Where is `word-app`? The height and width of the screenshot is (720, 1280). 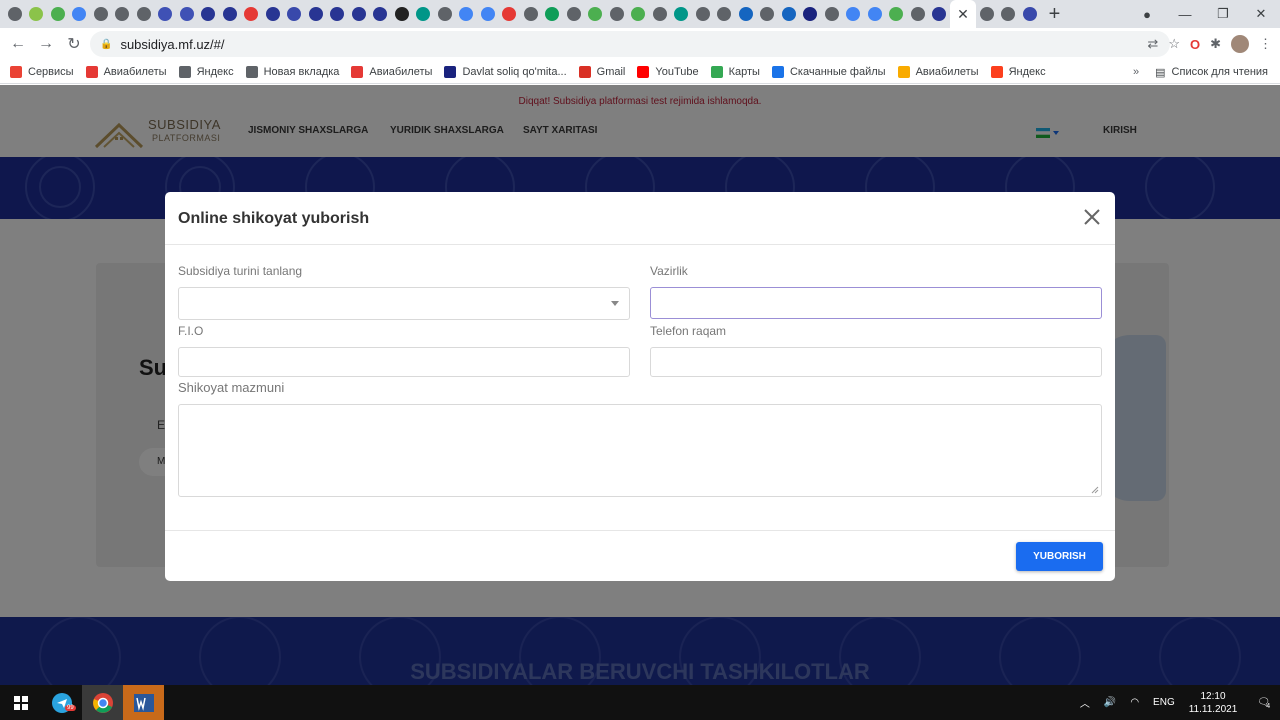
word-app is located at coordinates (143, 702).